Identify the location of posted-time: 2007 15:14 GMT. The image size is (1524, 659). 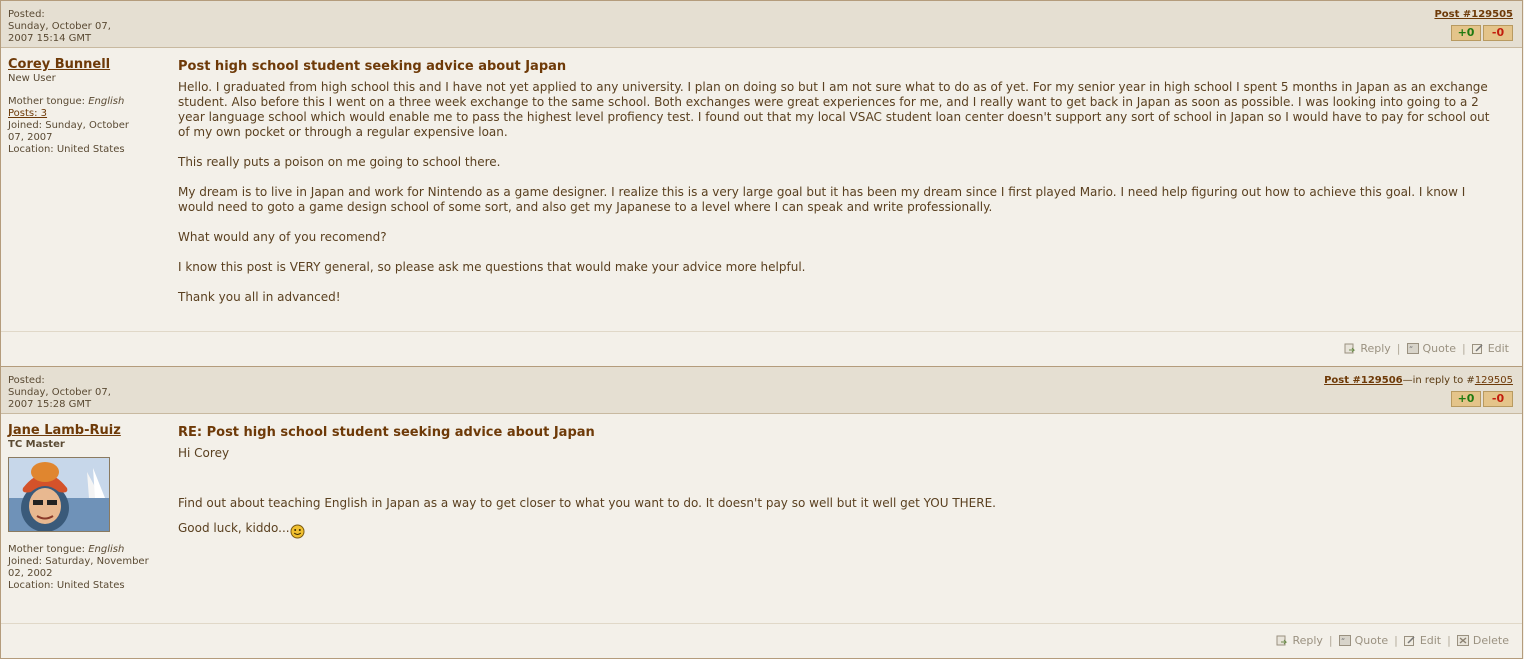
(50, 38).